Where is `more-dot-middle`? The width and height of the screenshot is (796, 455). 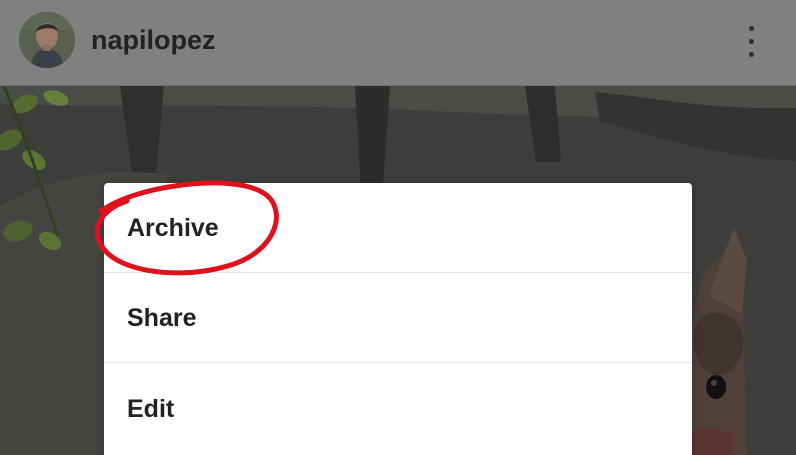
more-dot-middle is located at coordinates (751, 41).